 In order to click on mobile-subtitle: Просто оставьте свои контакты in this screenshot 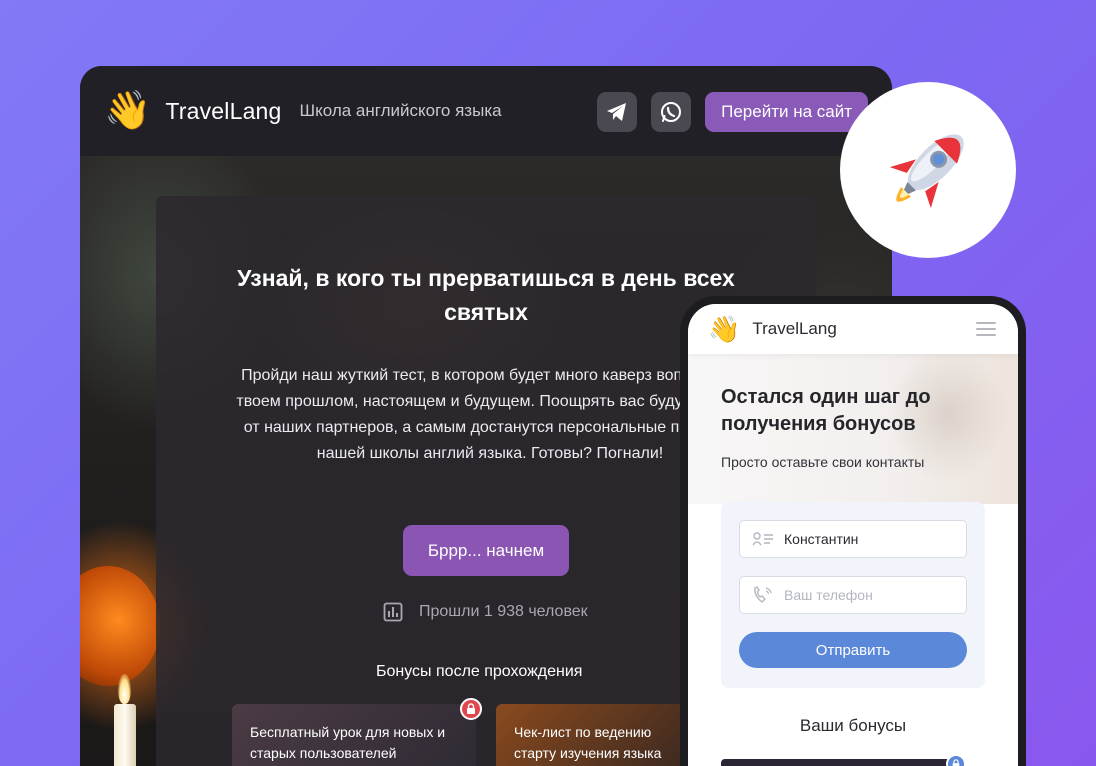, I will do `click(823, 462)`.